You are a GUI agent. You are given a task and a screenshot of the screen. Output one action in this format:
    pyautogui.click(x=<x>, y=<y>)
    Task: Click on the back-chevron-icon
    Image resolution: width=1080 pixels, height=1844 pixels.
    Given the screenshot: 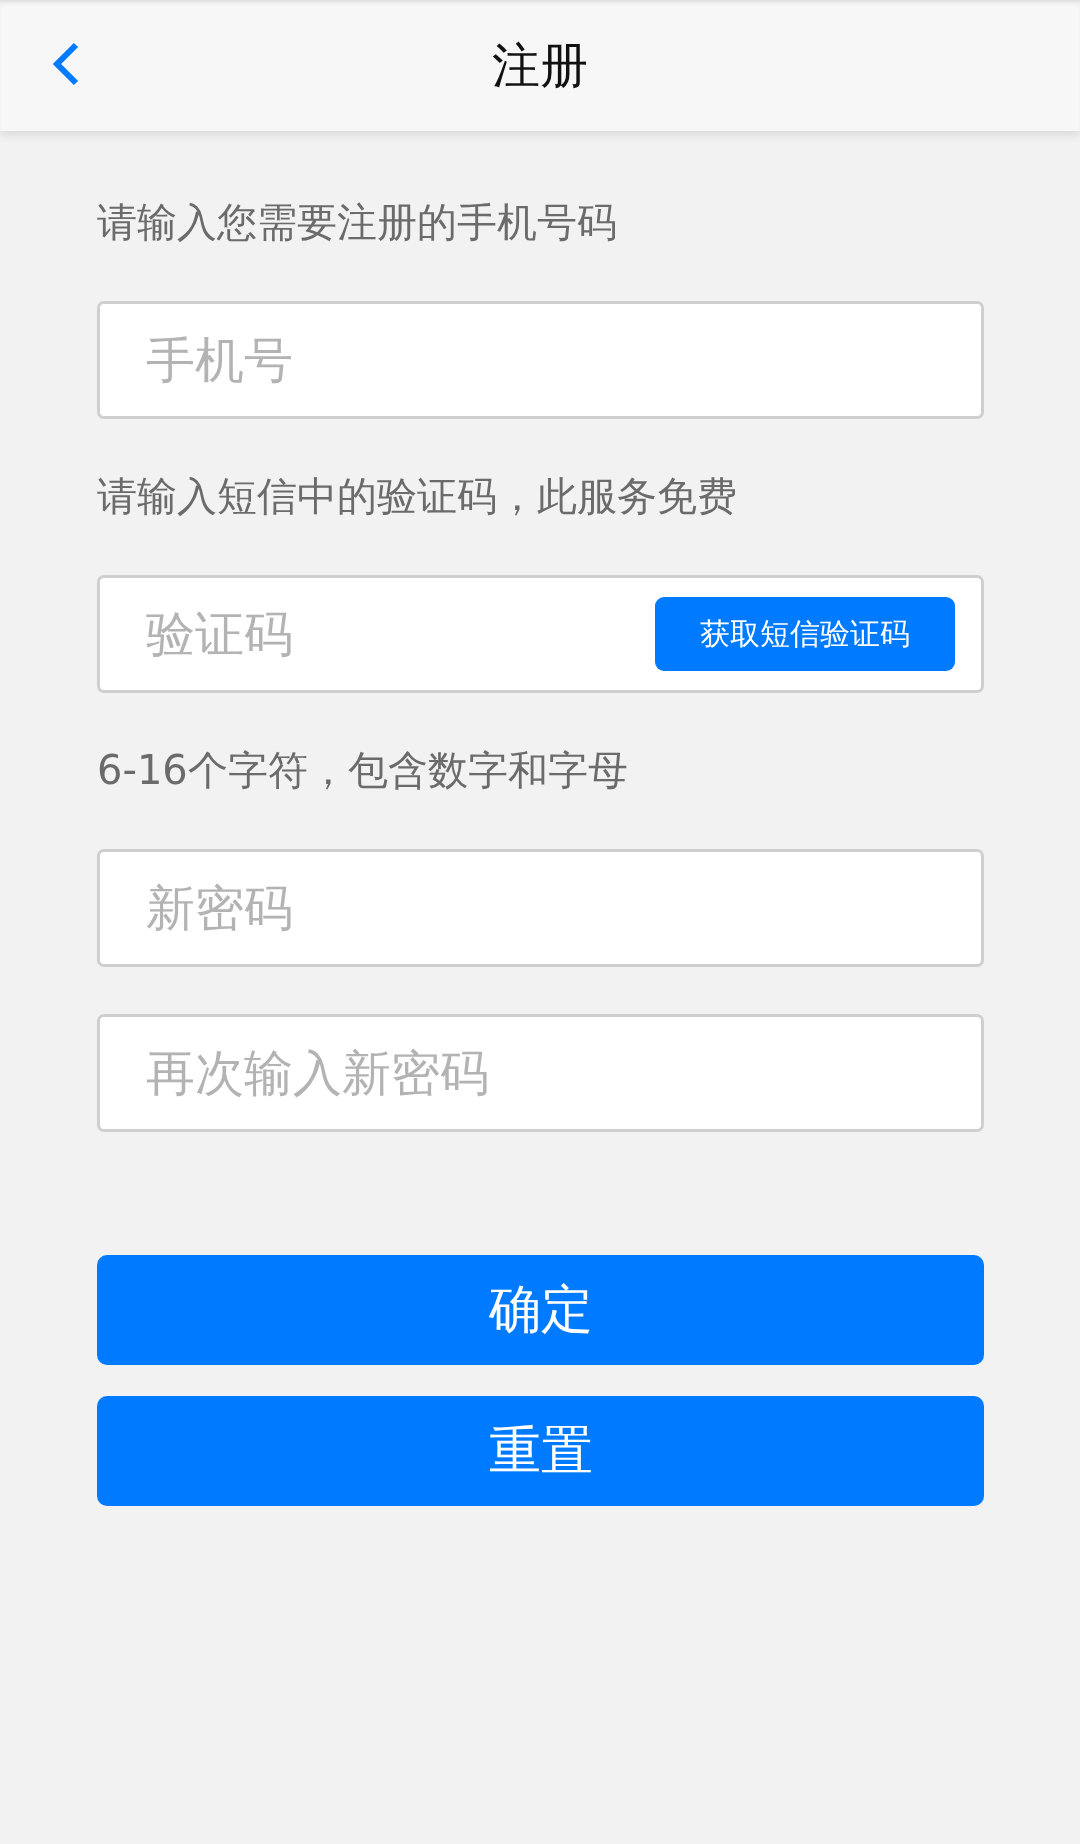 What is the action you would take?
    pyautogui.click(x=66, y=64)
    